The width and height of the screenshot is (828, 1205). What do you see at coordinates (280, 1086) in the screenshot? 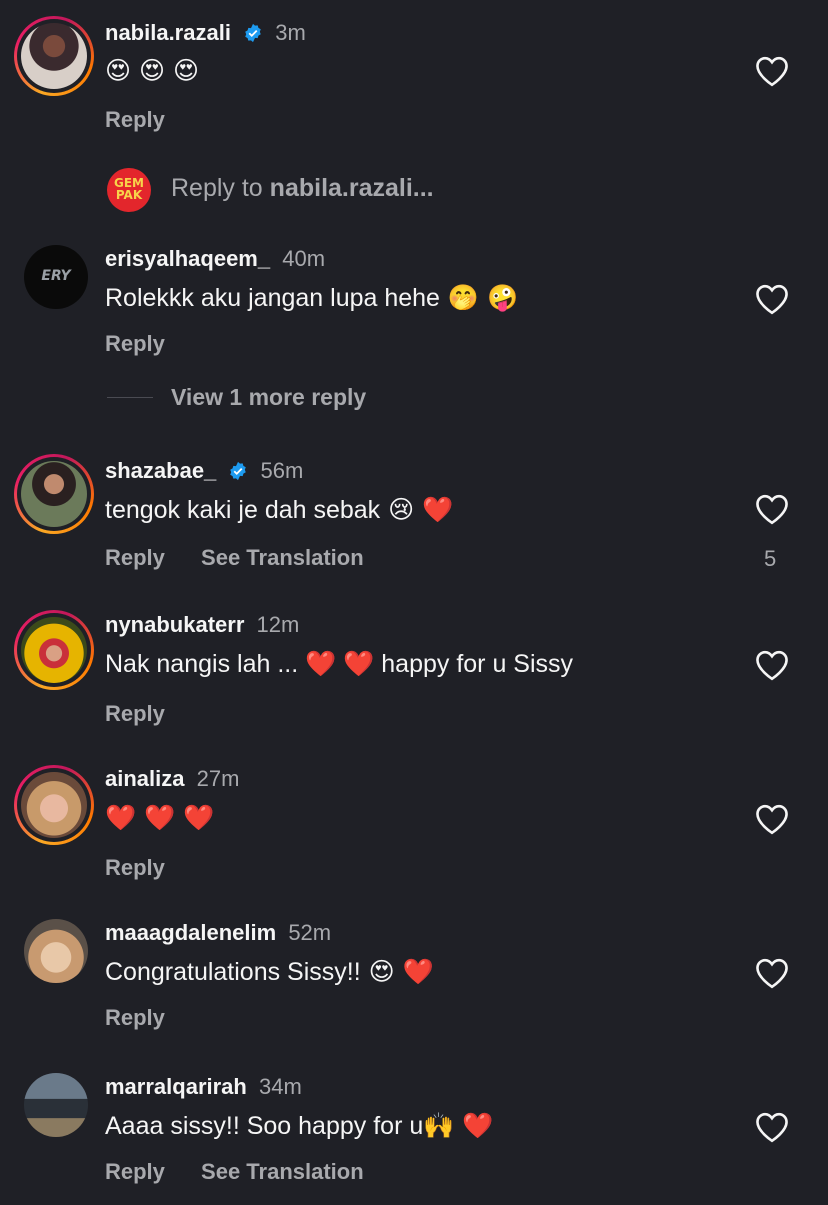
I see `timestamp: 34m` at bounding box center [280, 1086].